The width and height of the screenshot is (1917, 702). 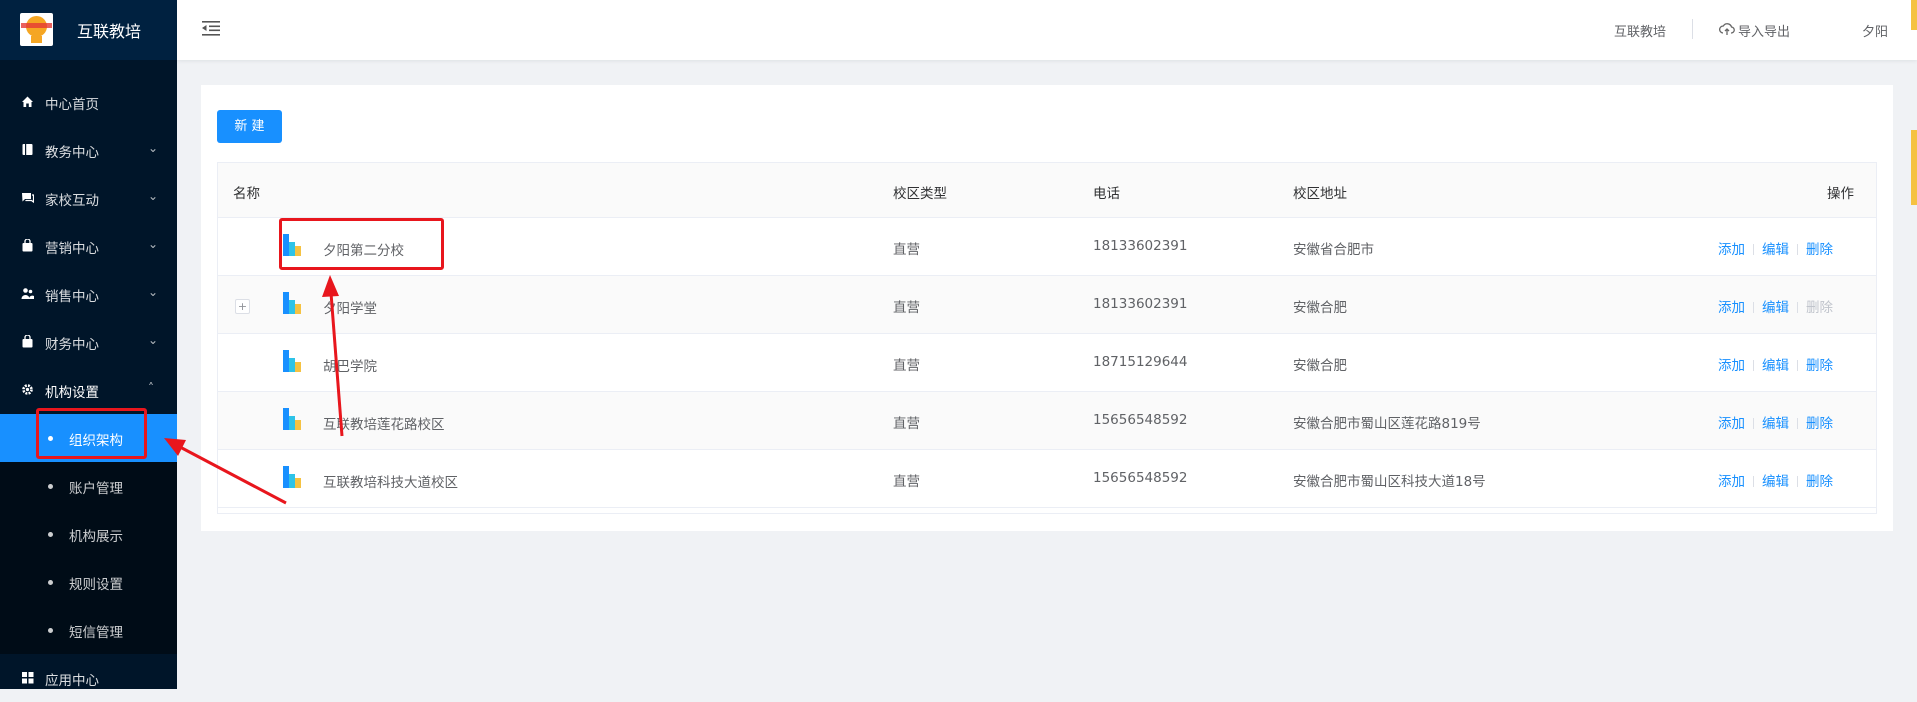 I want to click on arrow-up-head, so click(x=330, y=286).